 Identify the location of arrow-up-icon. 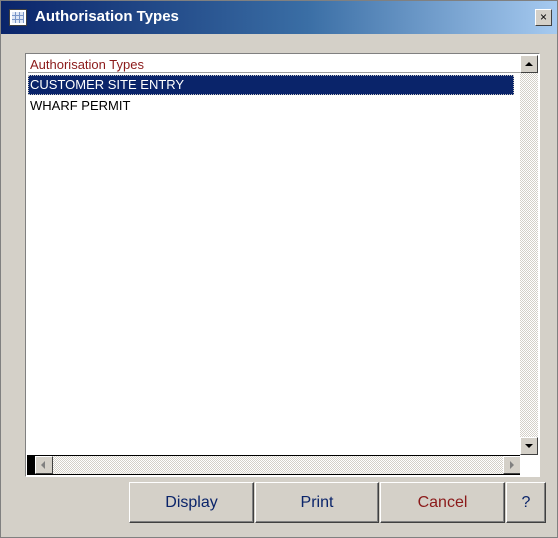
(529, 64).